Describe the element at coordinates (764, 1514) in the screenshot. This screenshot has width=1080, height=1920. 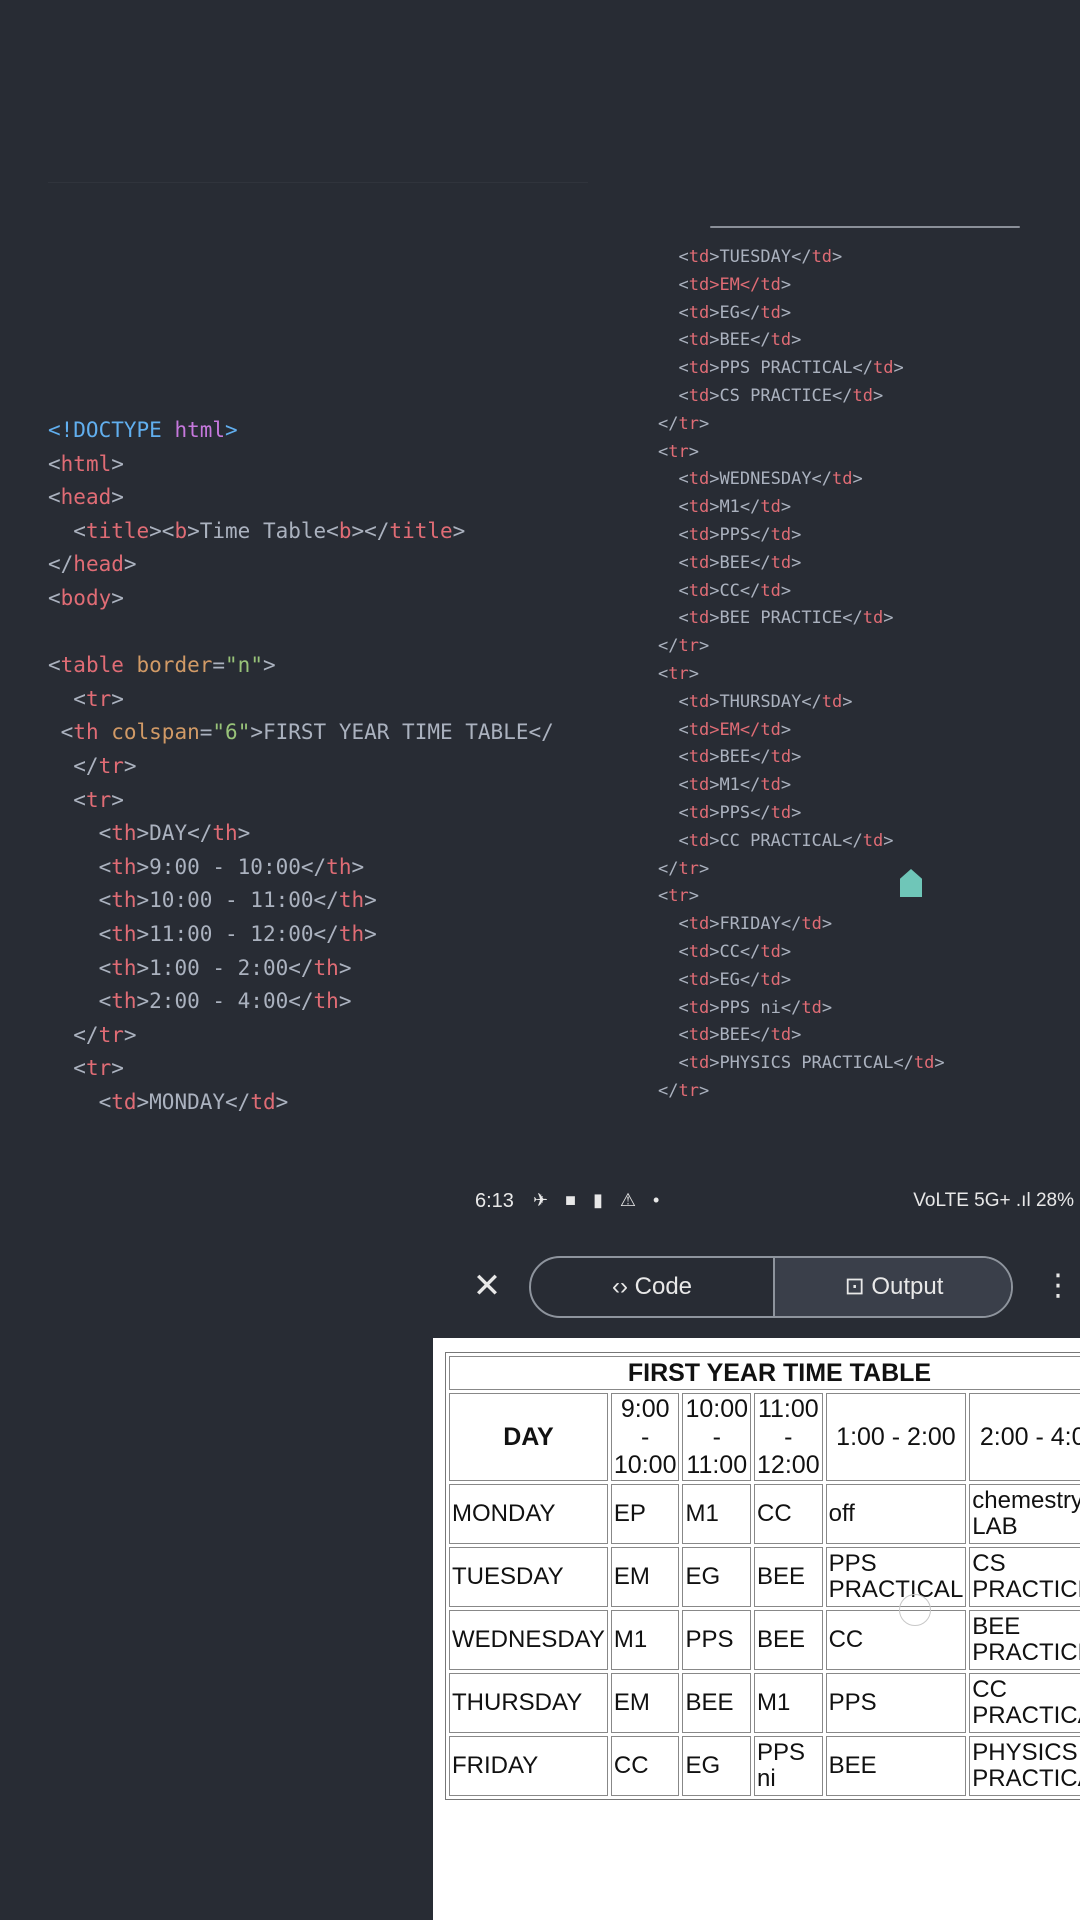
I see `table-row: MONDAY EP M1 CC off chemestry LAB` at that location.